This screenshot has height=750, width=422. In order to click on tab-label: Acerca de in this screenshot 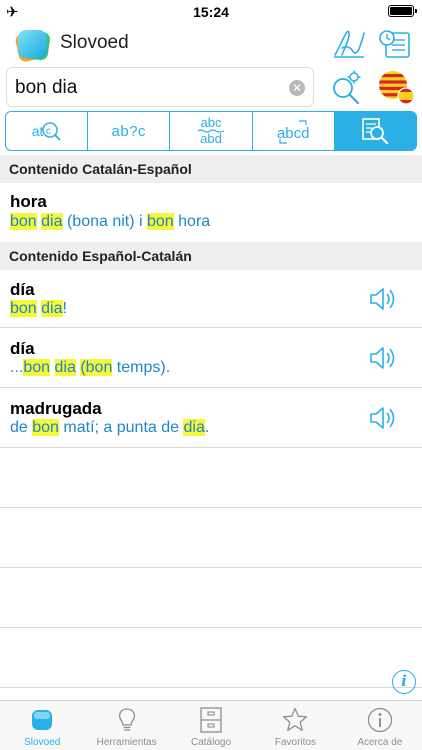, I will do `click(380, 742)`.